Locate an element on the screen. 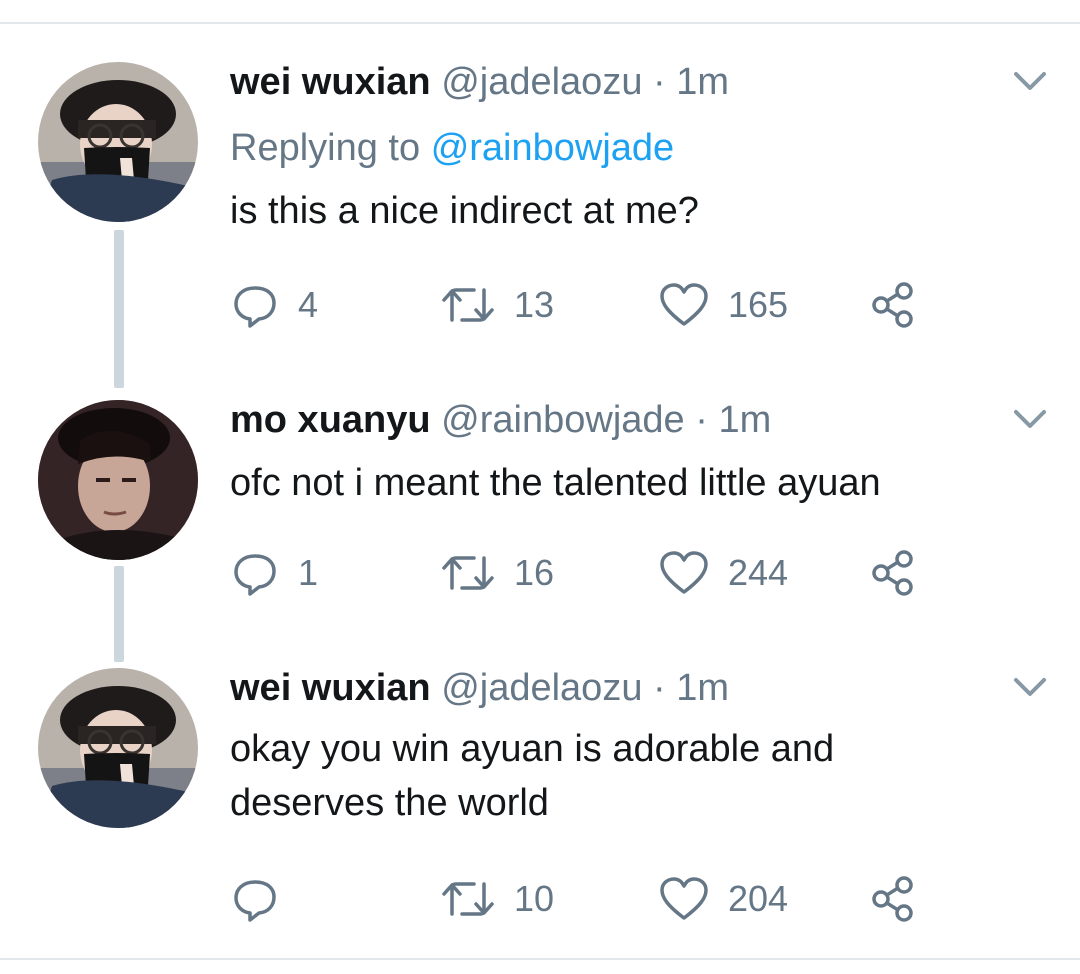  caret-down-icon is located at coordinates (1030, 687).